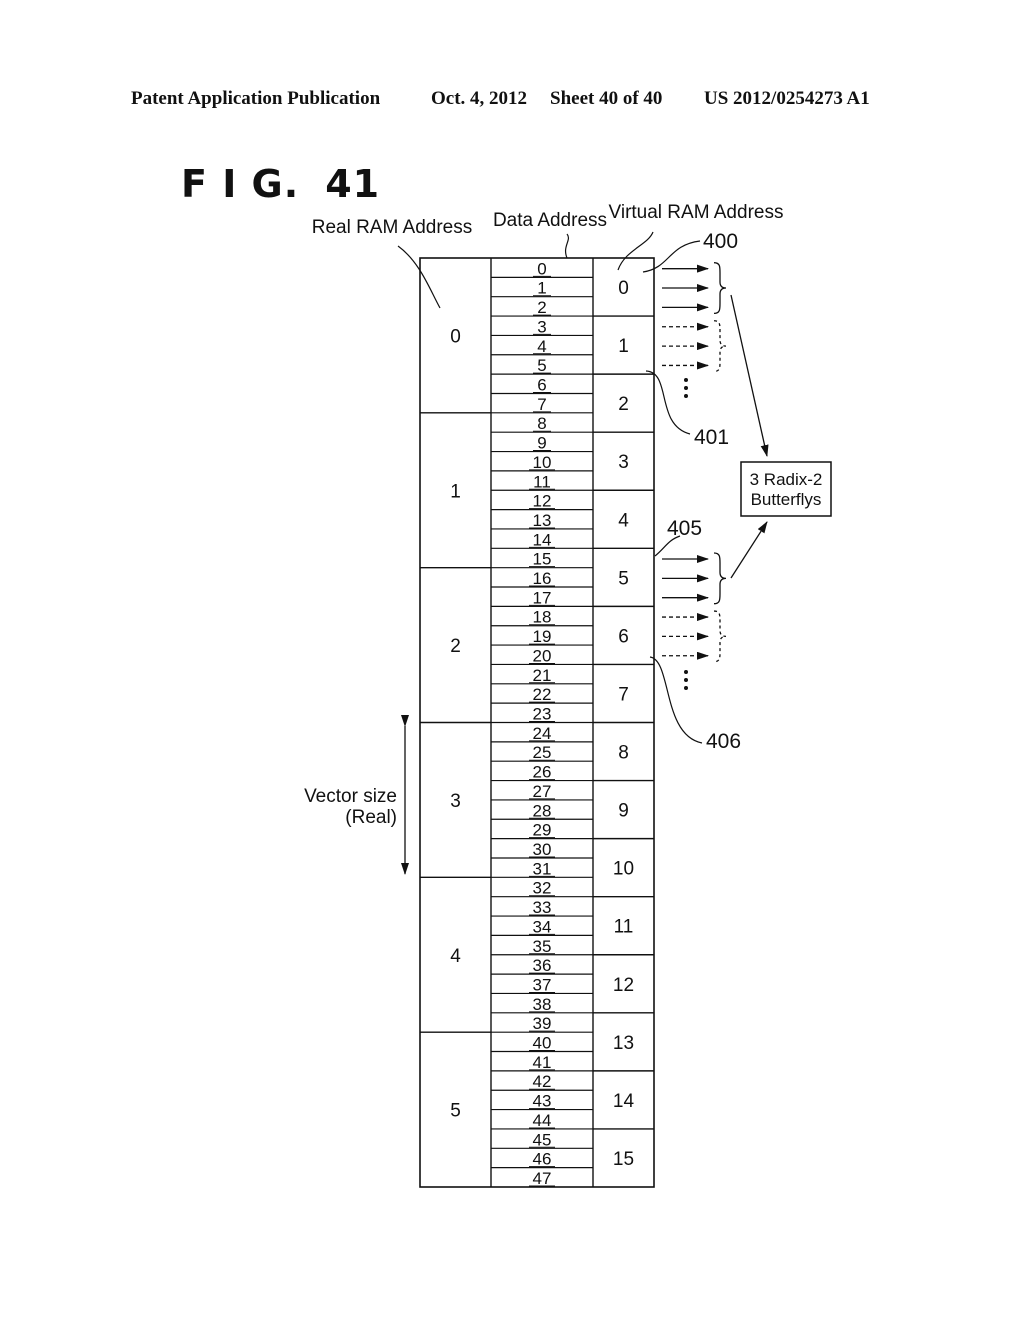 The height and width of the screenshot is (1320, 1024). I want to click on data-address-cell: 11, so click(542, 481).